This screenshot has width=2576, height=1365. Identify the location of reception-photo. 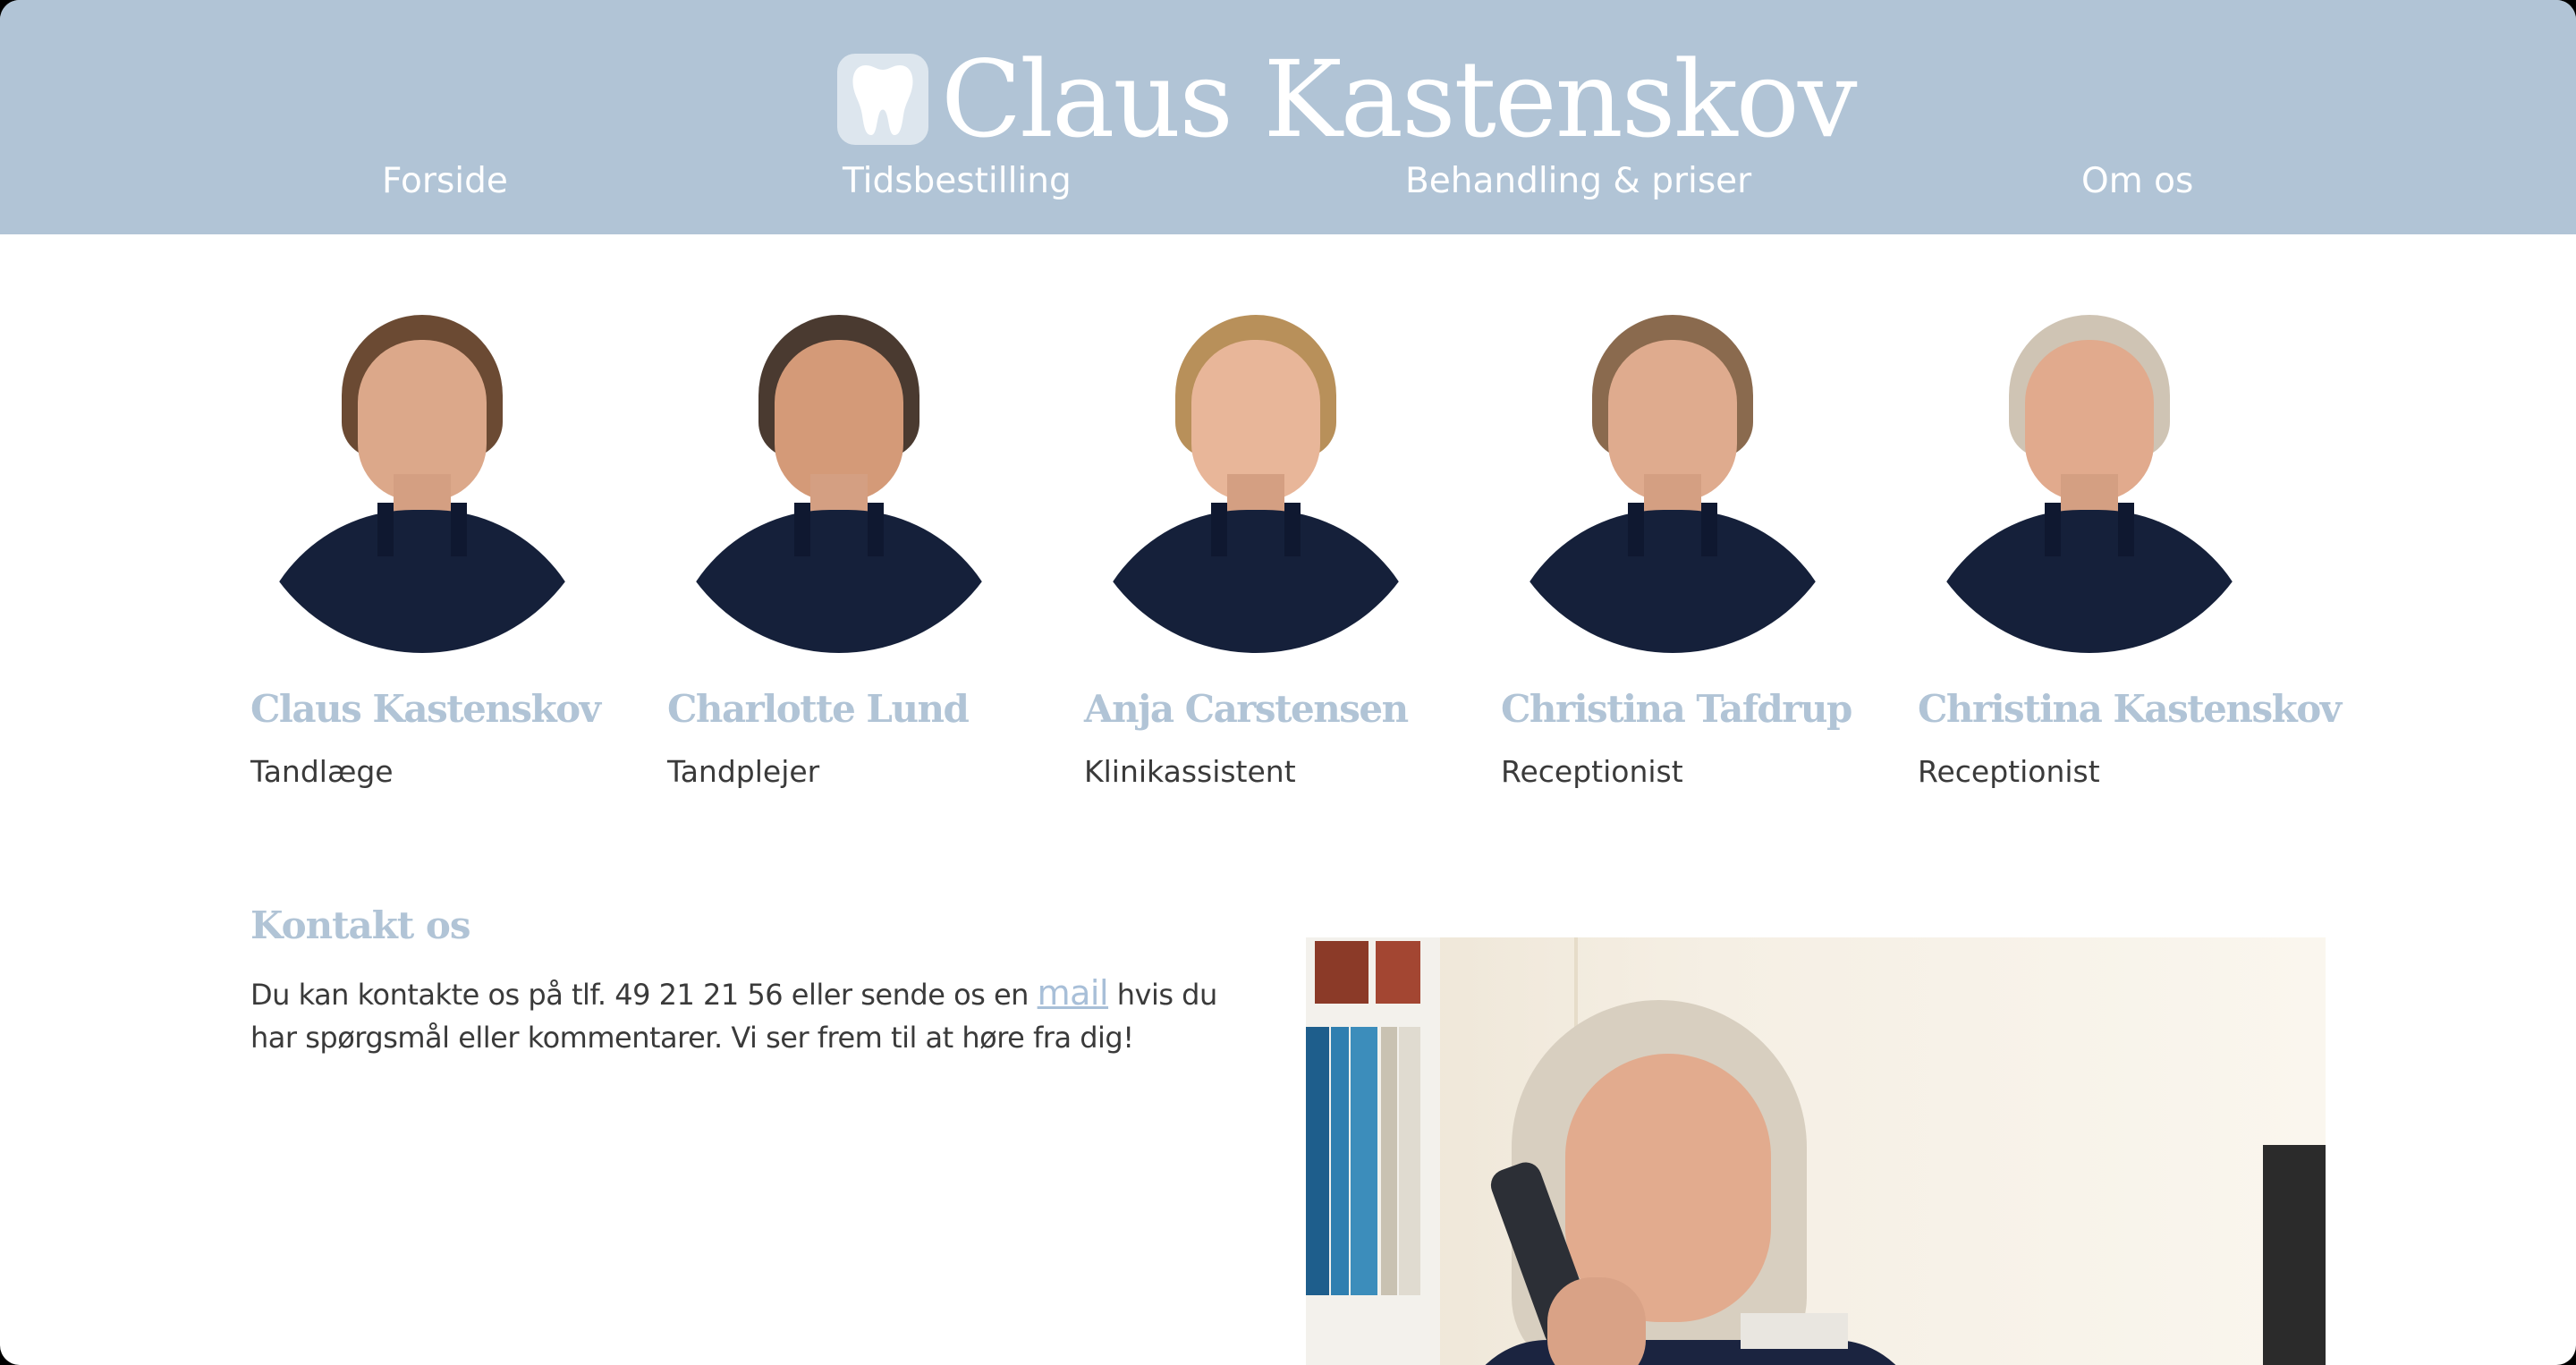
(1816, 1151).